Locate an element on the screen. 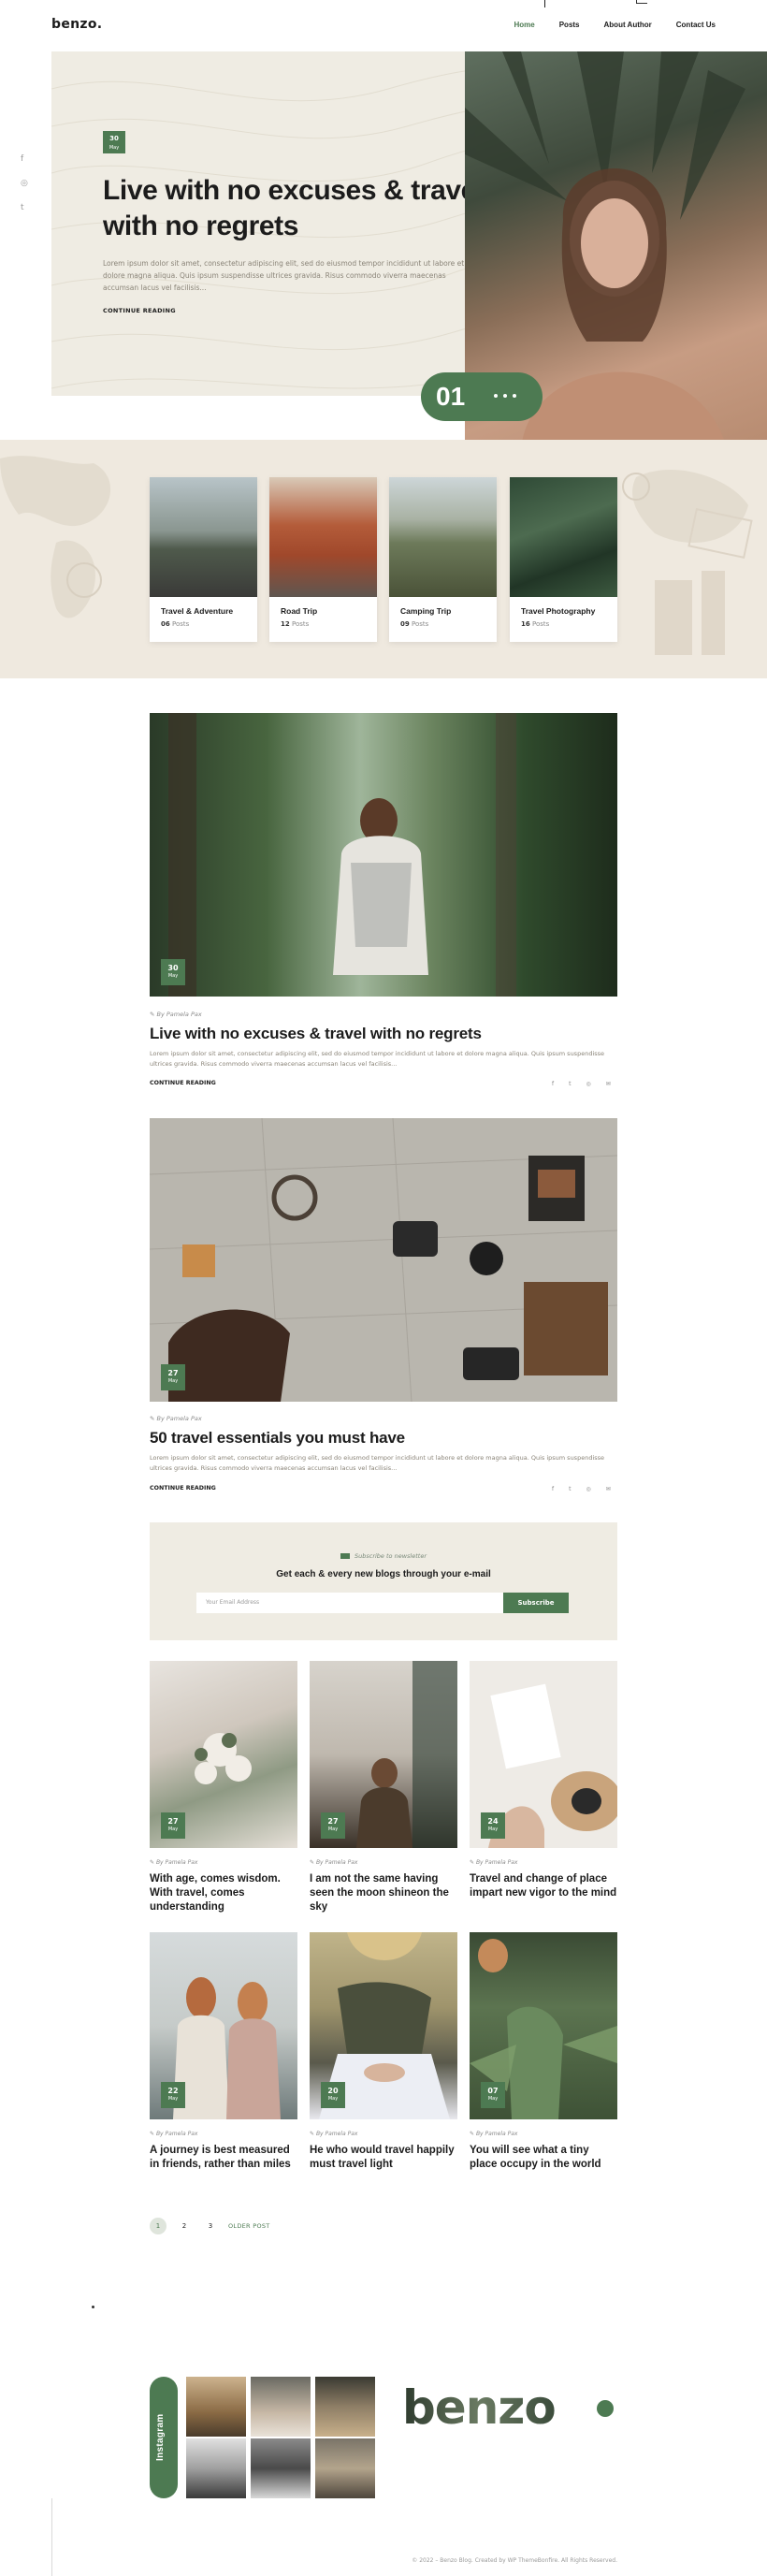  subscribe-button: Subscribe is located at coordinates (536, 1603).